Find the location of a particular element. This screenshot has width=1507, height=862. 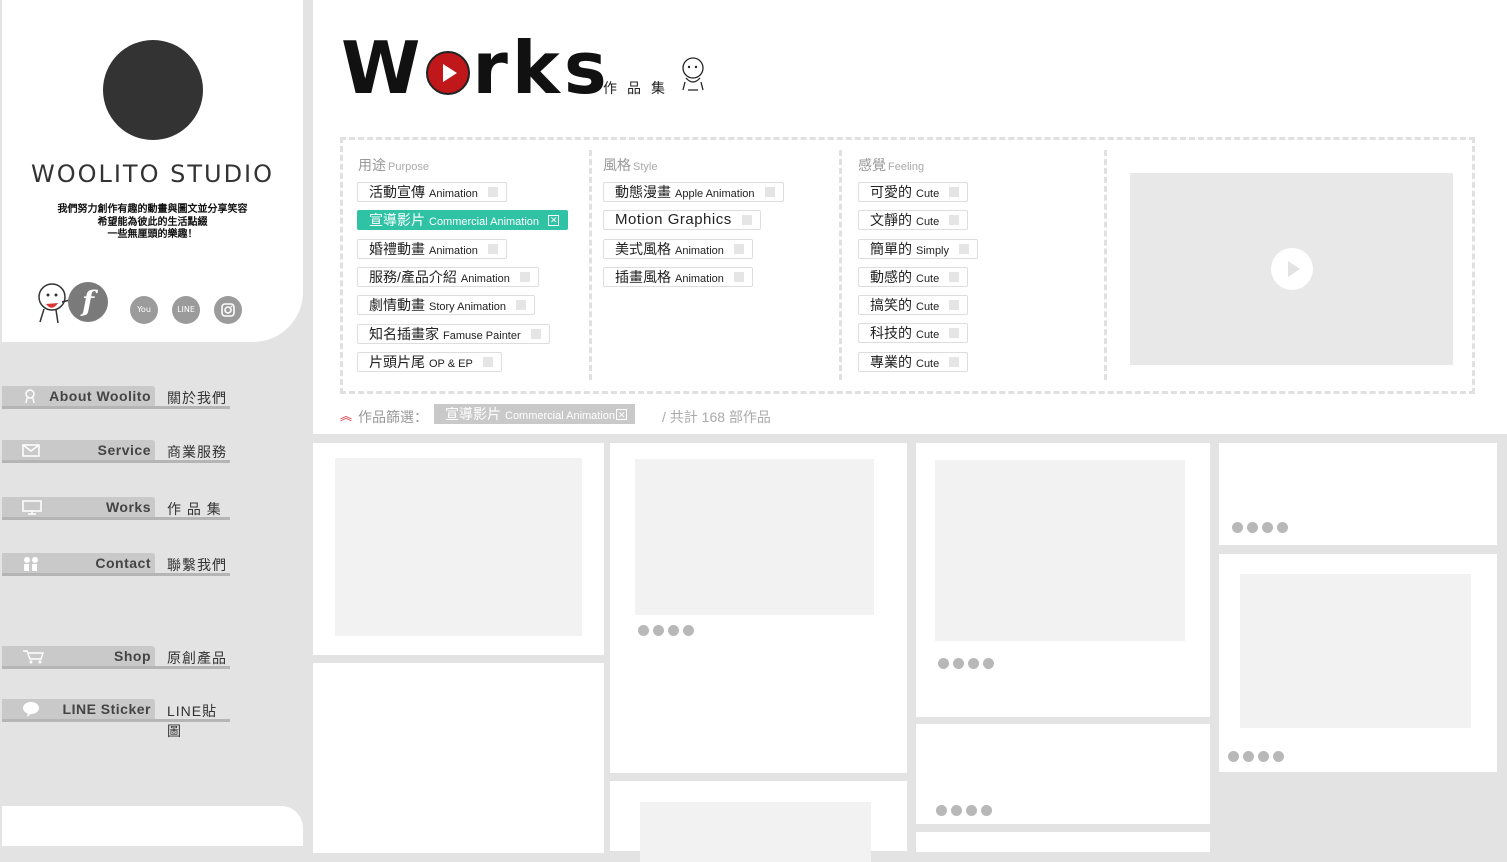

chip-label-zh: 專業的 is located at coordinates (891, 362).